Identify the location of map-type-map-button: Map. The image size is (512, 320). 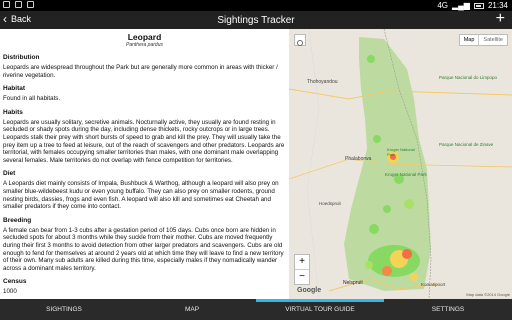
(469, 40).